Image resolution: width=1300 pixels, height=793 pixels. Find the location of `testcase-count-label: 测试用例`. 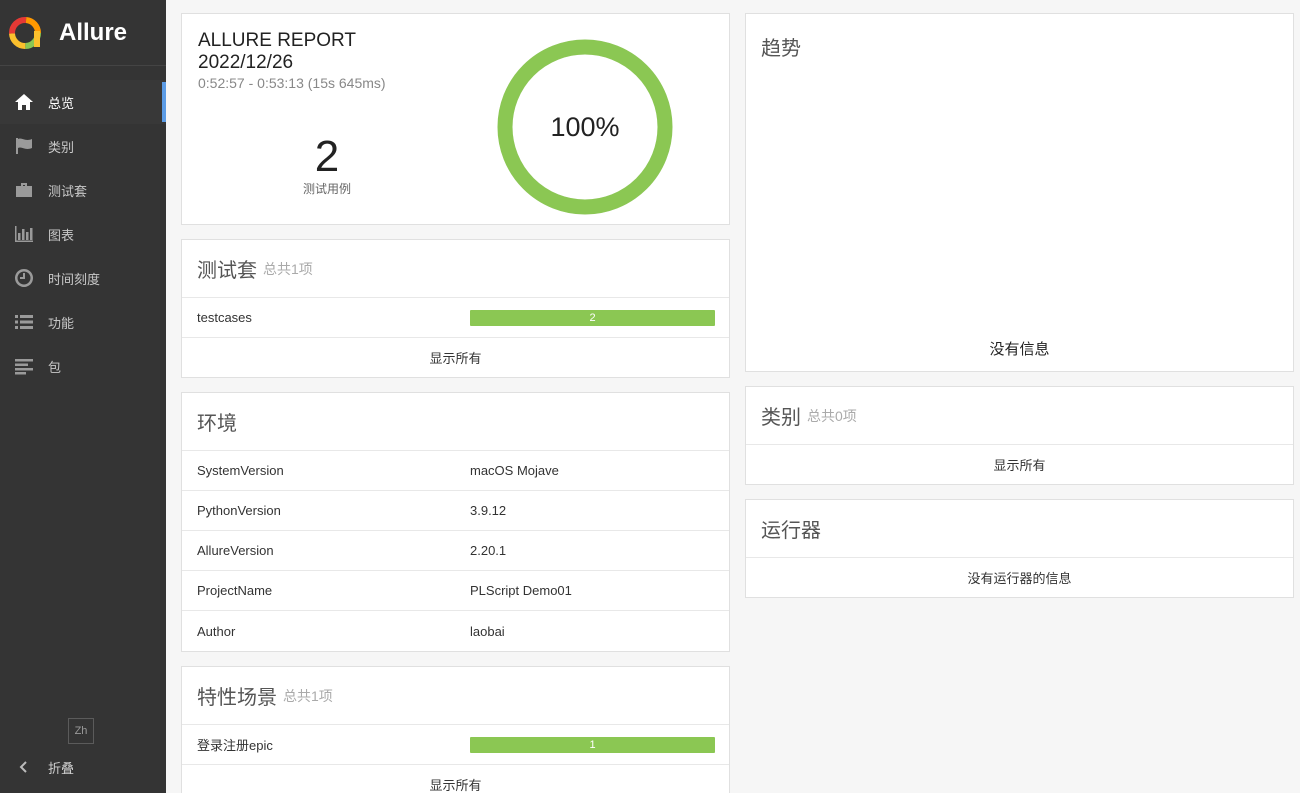

testcase-count-label: 测试用例 is located at coordinates (326, 189).